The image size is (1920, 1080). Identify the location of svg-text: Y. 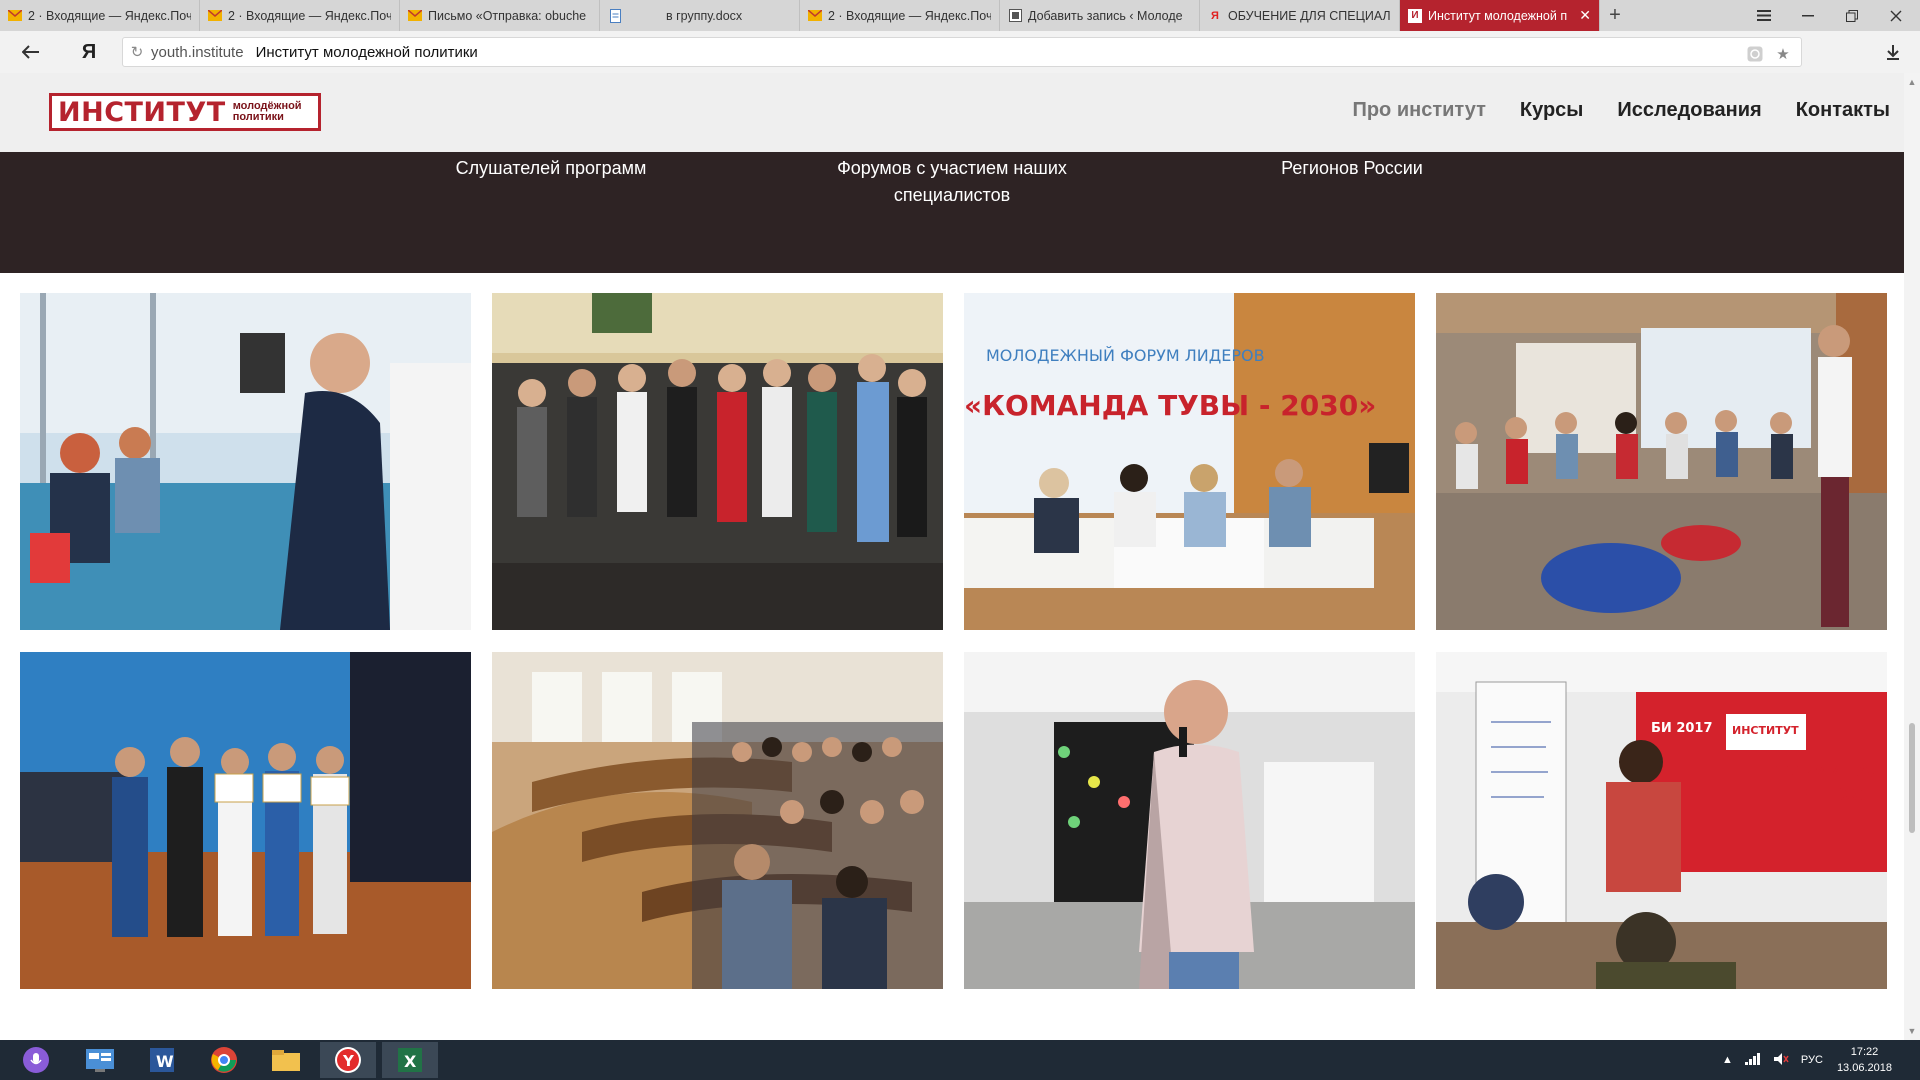
(348, 1061).